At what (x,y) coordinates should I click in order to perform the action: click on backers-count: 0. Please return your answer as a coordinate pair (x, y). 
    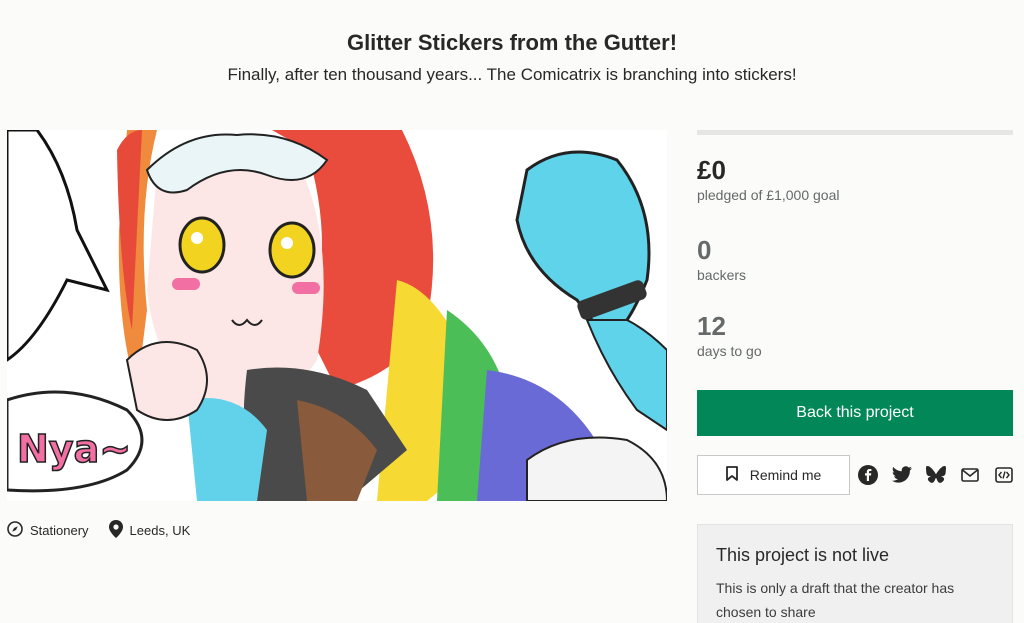
    Looking at the image, I should click on (704, 250).